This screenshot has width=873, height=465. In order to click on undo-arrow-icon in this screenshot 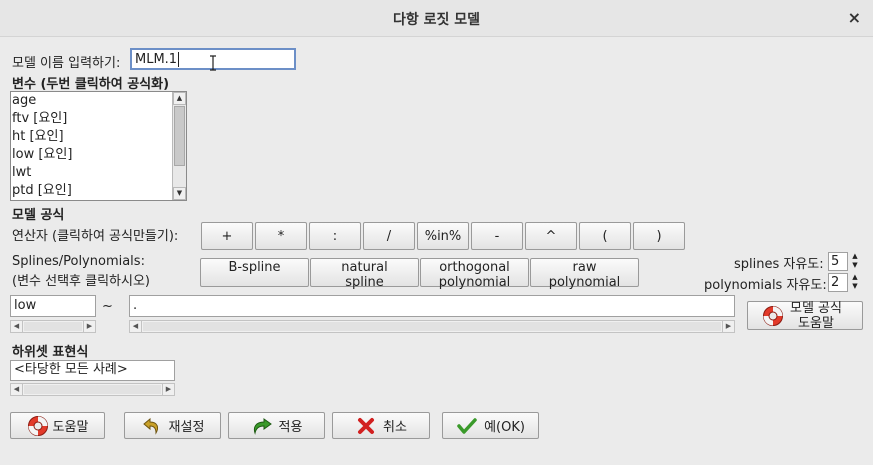, I will do `click(152, 426)`.